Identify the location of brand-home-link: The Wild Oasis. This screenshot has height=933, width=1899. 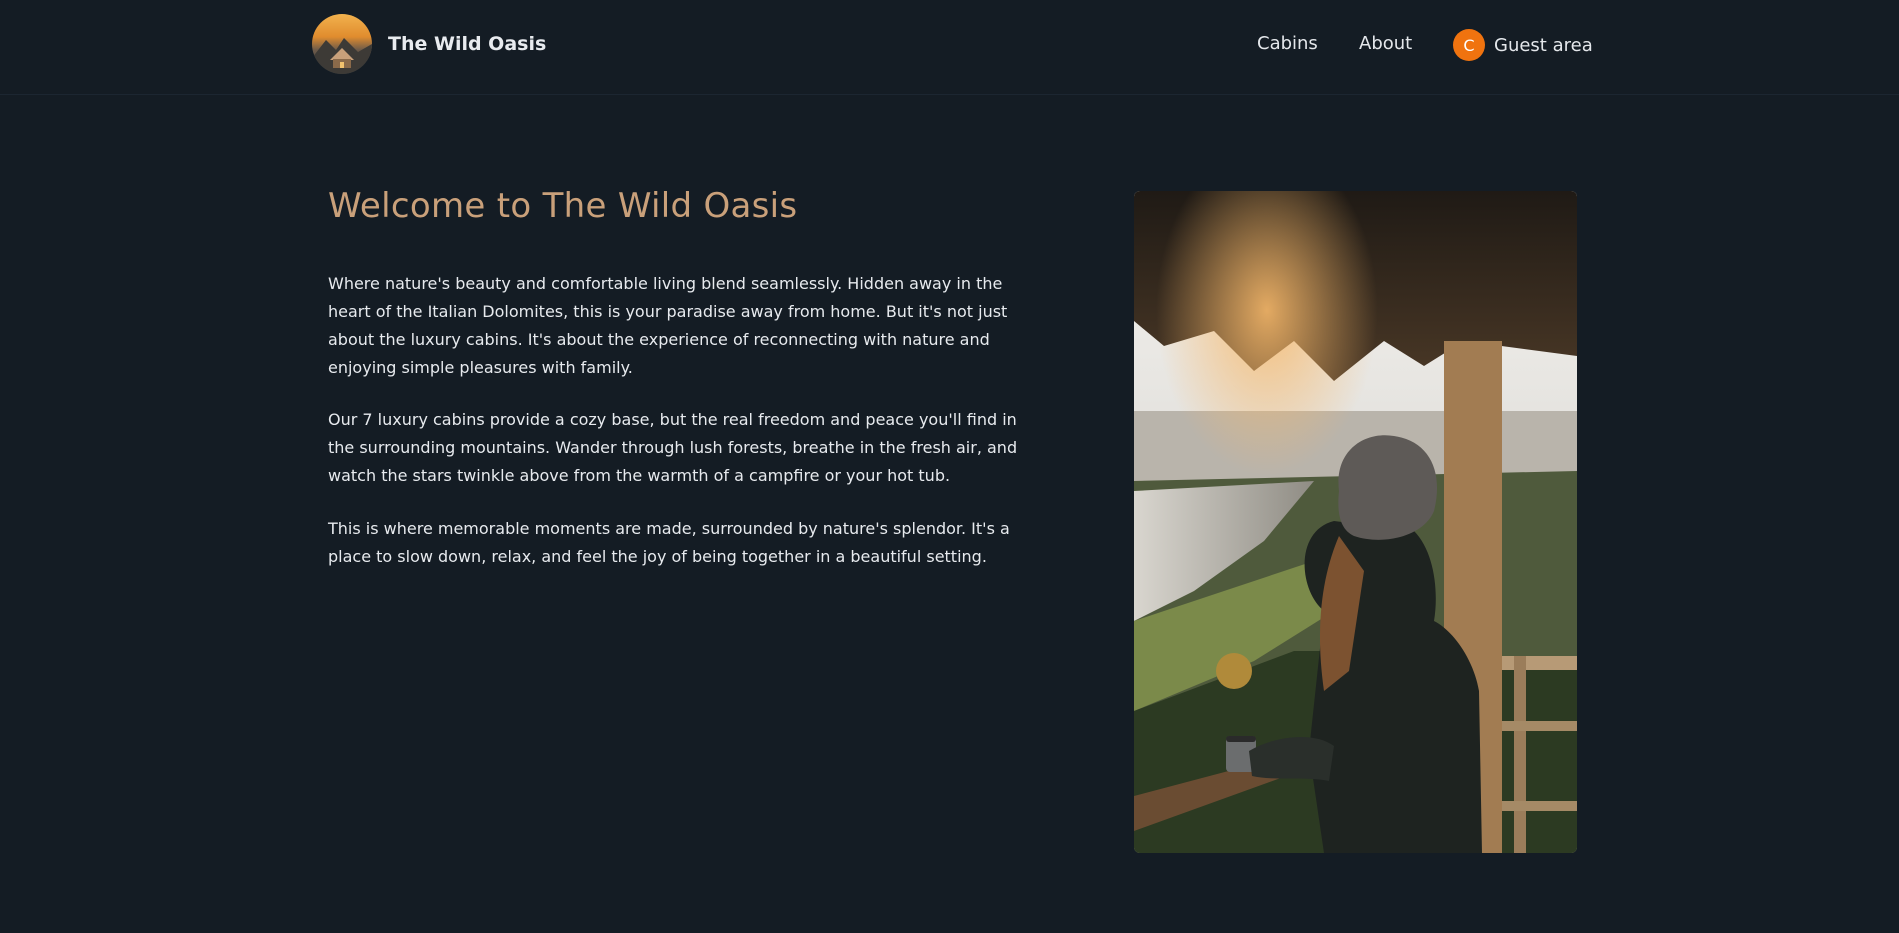
(429, 44).